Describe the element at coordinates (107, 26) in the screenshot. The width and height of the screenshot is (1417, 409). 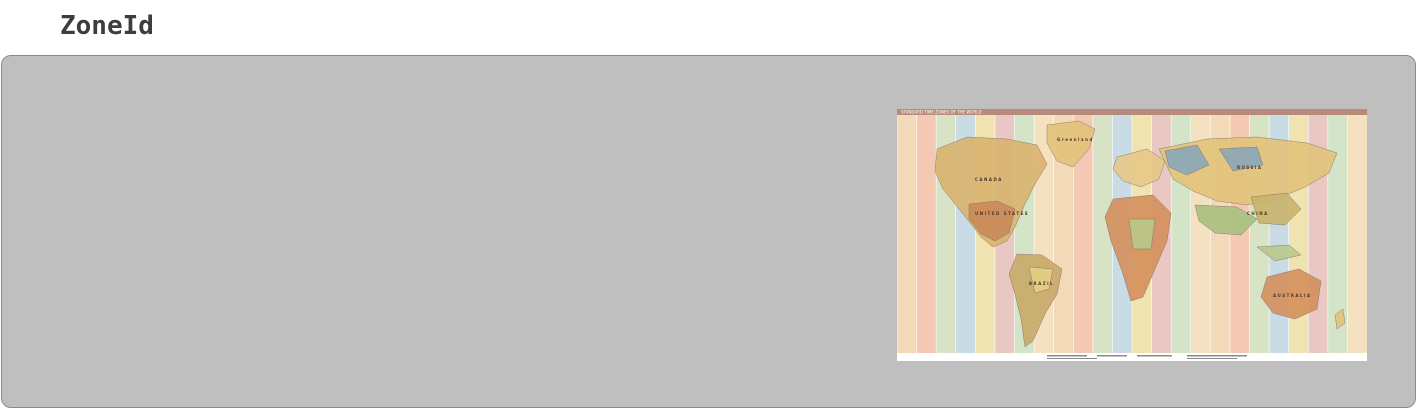
I see `page-title: ZoneId` at that location.